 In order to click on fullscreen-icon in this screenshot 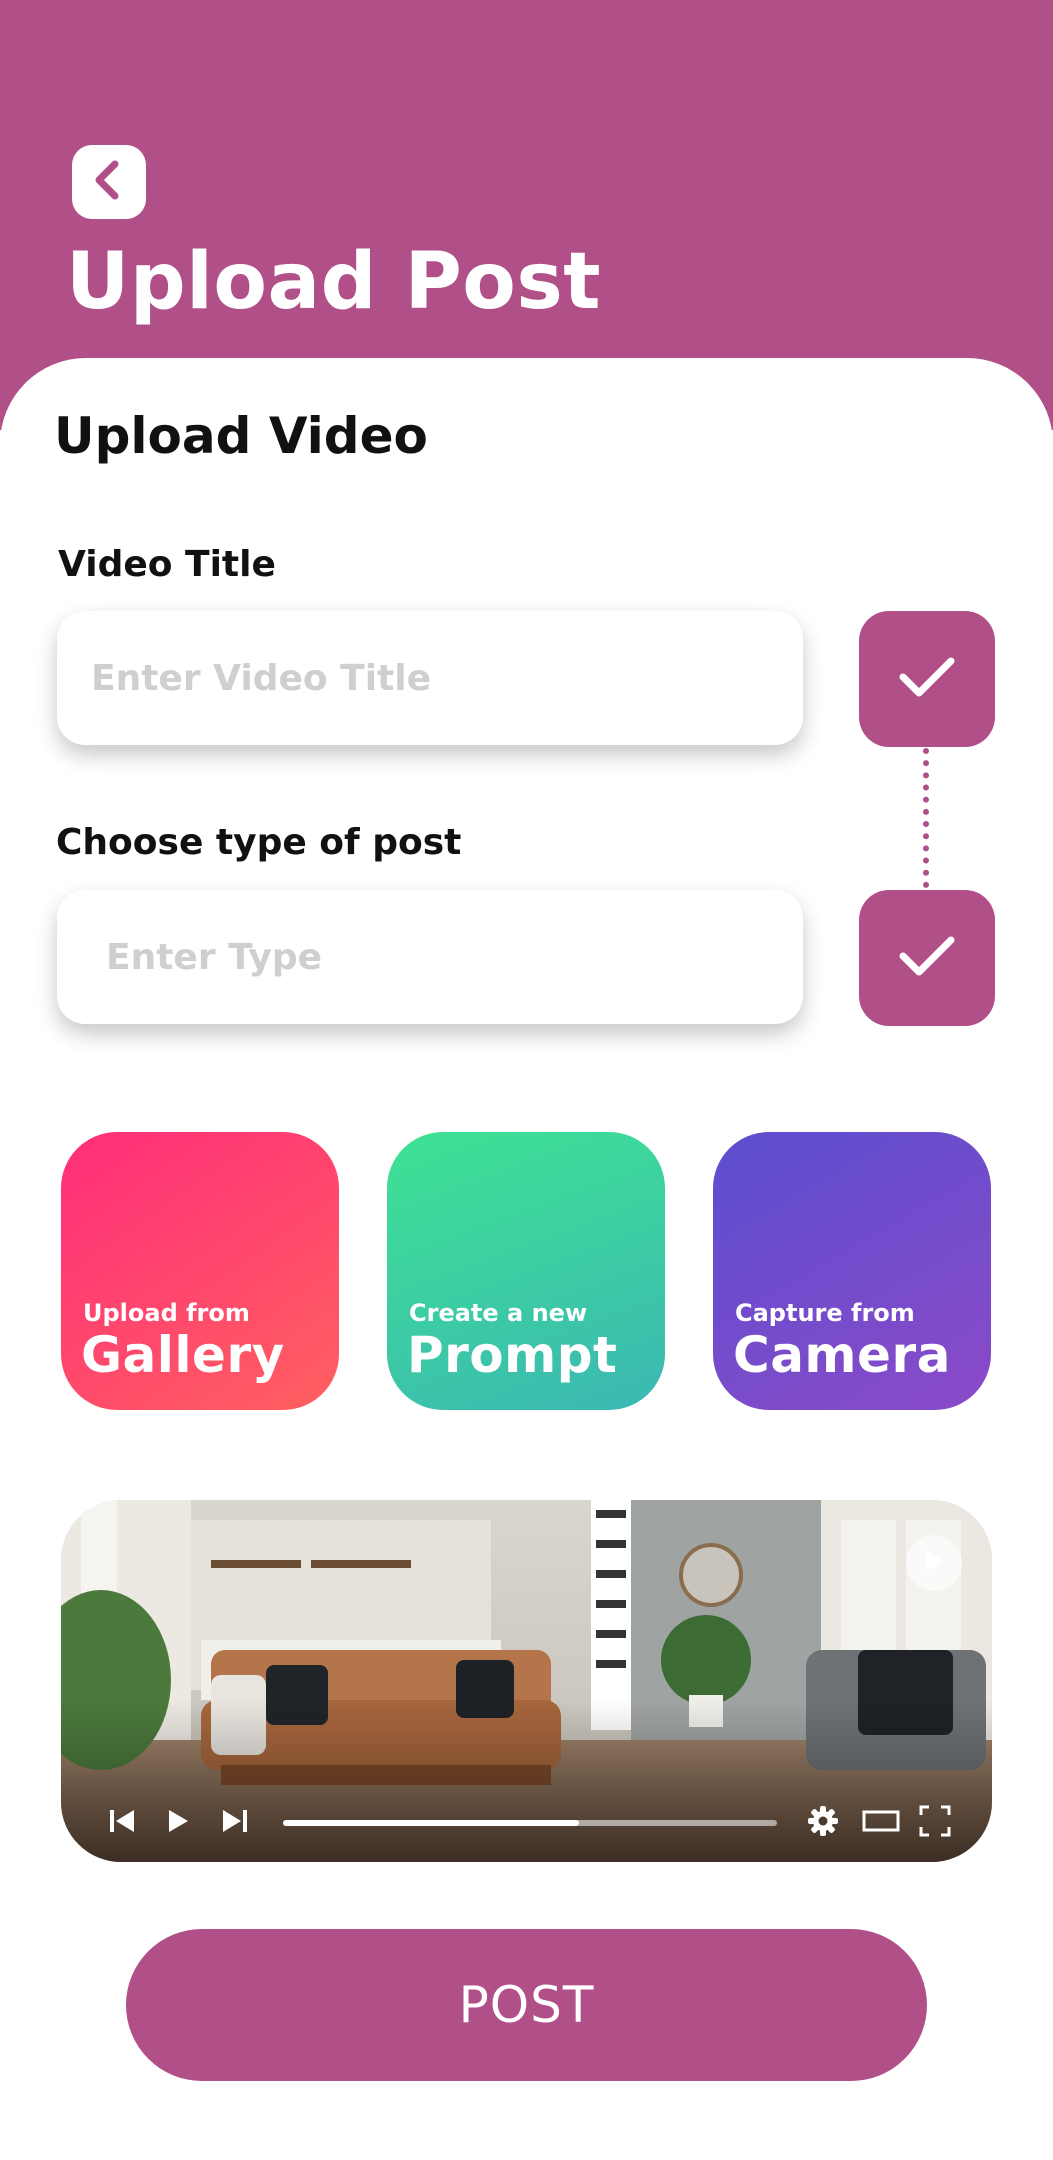, I will do `click(935, 1823)`.